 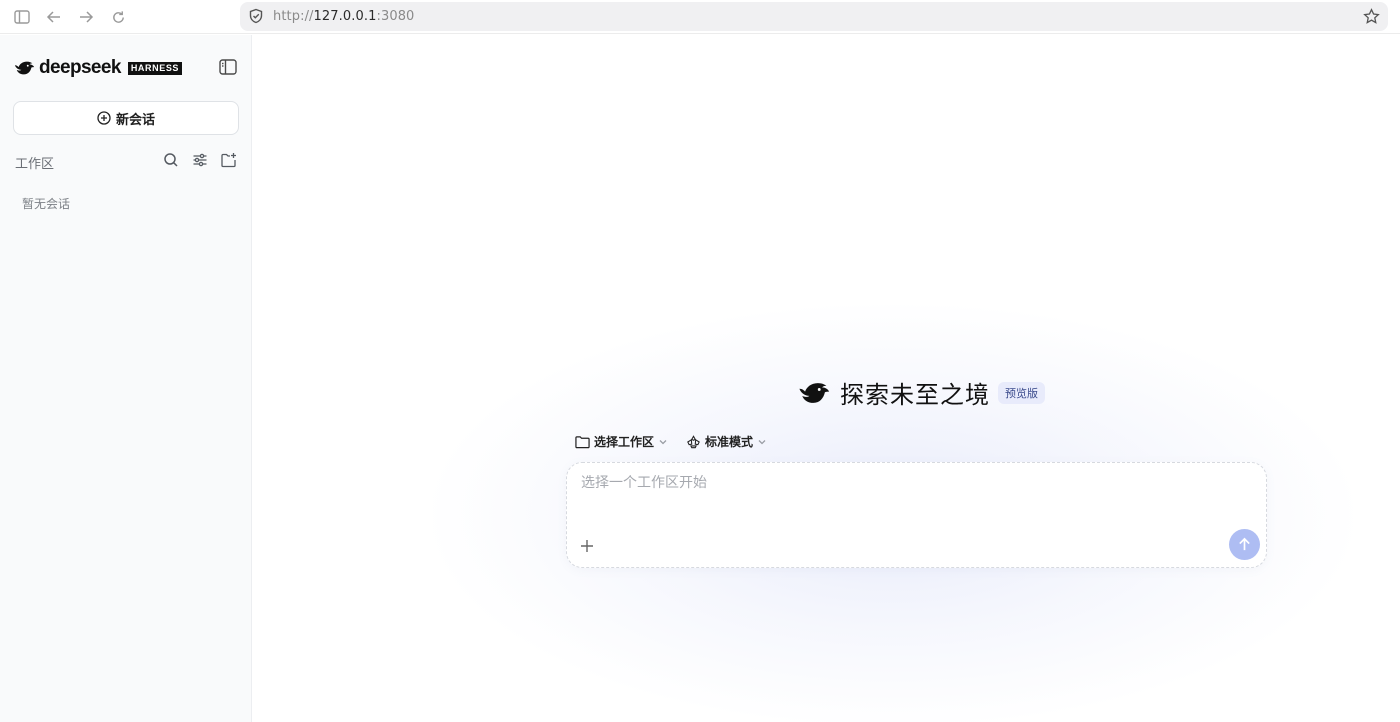 I want to click on url-scheme: http://, so click(x=293, y=16).